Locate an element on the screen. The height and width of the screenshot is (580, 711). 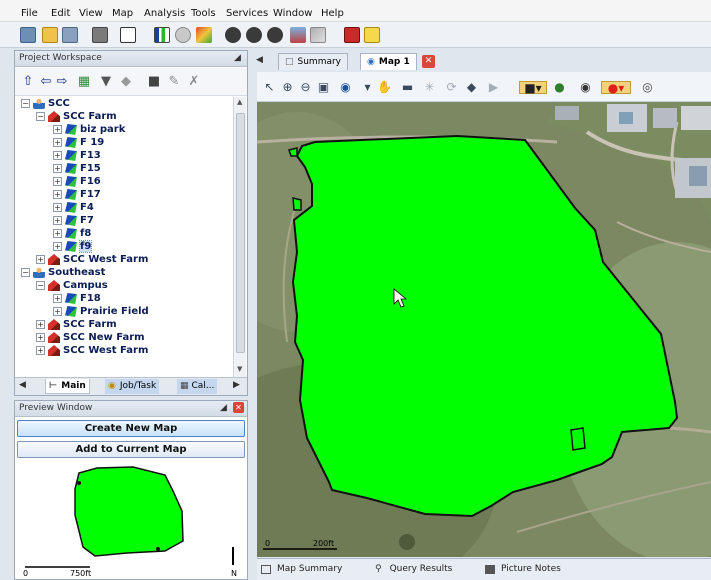
globe-icon is located at coordinates (233, 35).